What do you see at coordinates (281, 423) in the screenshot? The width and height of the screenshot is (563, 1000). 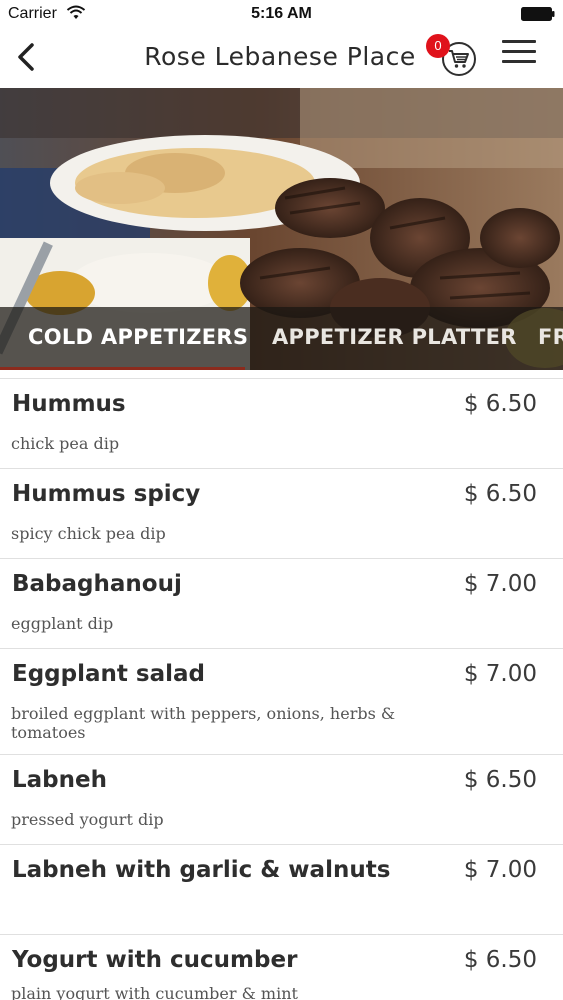 I see `menu-item: Hummus $ 6.50 chick pea dip` at bounding box center [281, 423].